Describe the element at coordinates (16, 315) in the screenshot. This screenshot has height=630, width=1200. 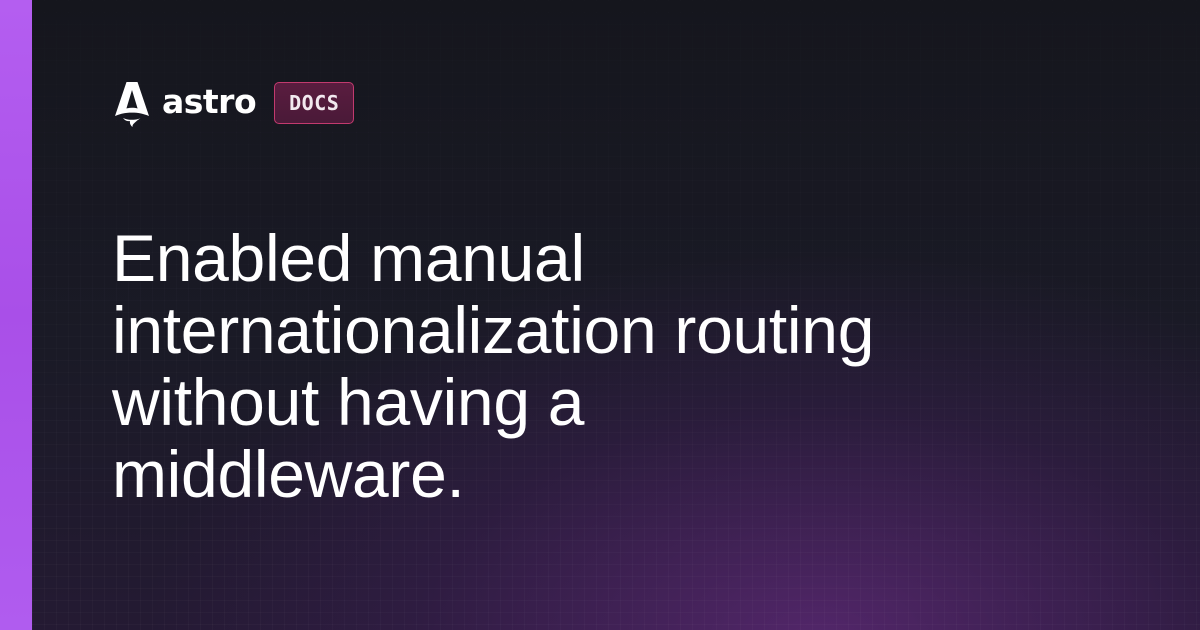
I see `accent-side-bar` at that location.